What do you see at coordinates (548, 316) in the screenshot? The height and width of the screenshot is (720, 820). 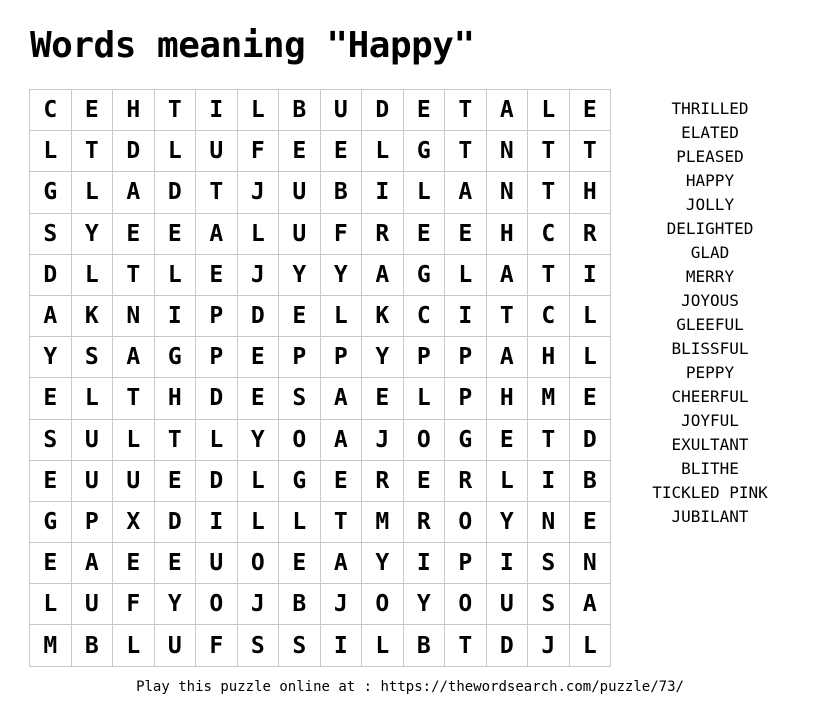 I see `grid-cell: C` at bounding box center [548, 316].